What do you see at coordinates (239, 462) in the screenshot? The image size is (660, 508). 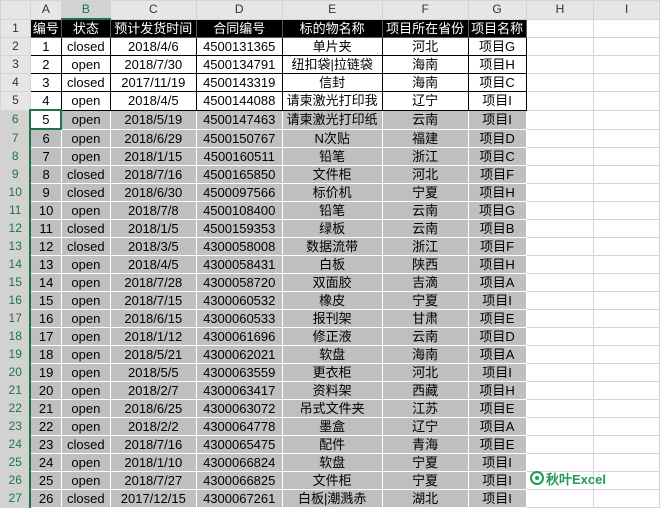 I see `data-cell: 4300066824` at bounding box center [239, 462].